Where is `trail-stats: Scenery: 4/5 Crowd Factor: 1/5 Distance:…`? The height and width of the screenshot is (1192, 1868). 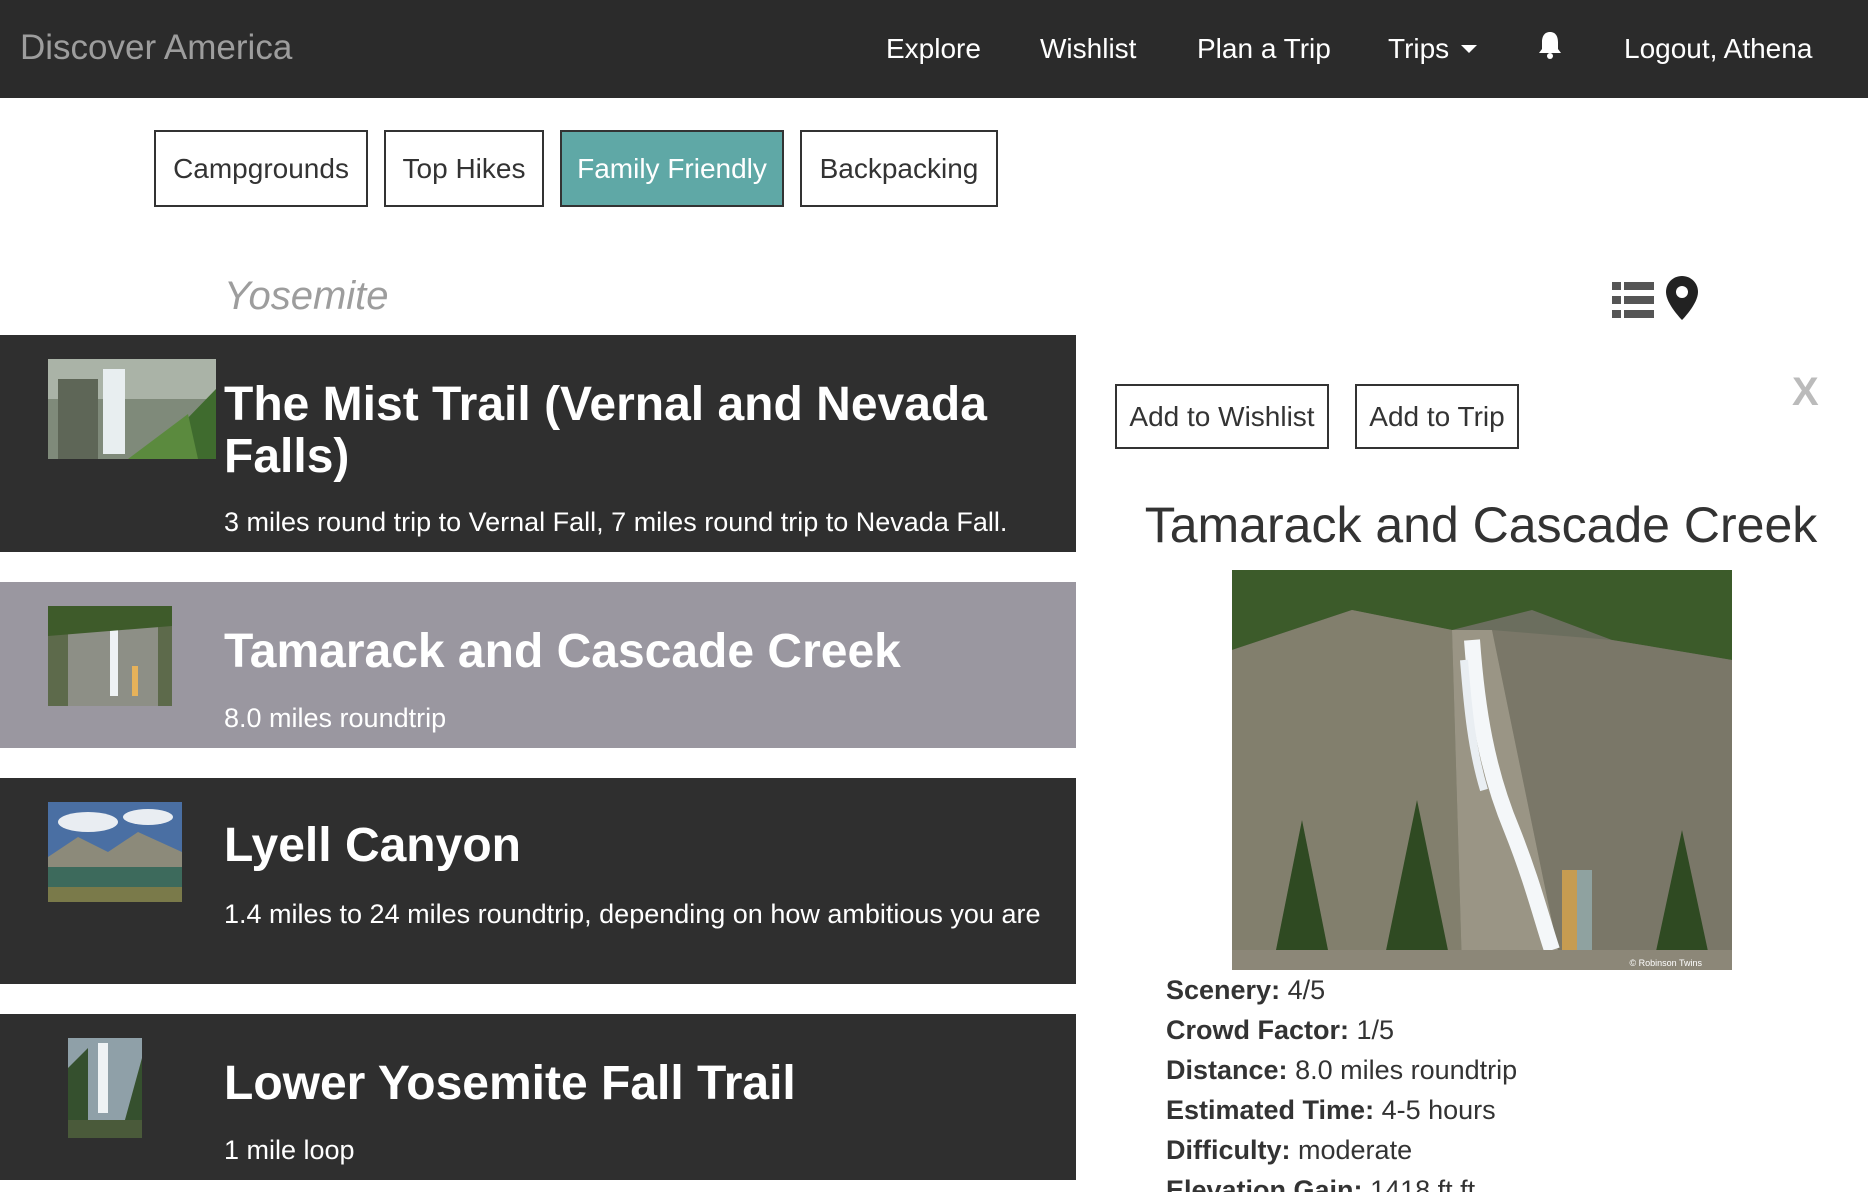 trail-stats: Scenery: 4/5 Crowd Factor: 1/5 Distance:… is located at coordinates (1341, 1081).